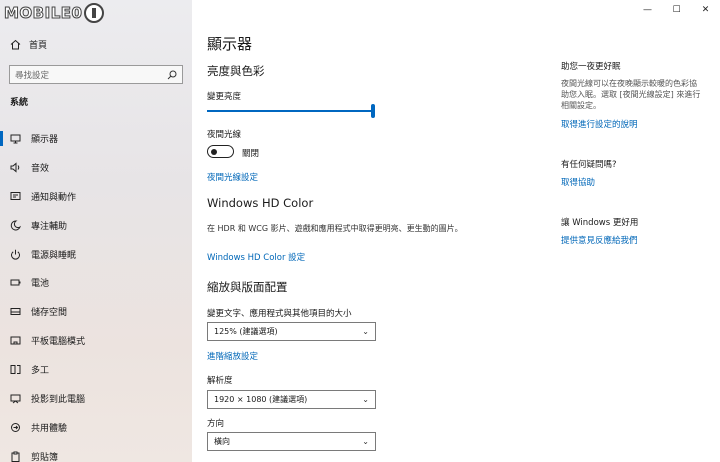  What do you see at coordinates (256, 257) in the screenshot?
I see `hdr-settings-link: Windows HD Color 設定` at bounding box center [256, 257].